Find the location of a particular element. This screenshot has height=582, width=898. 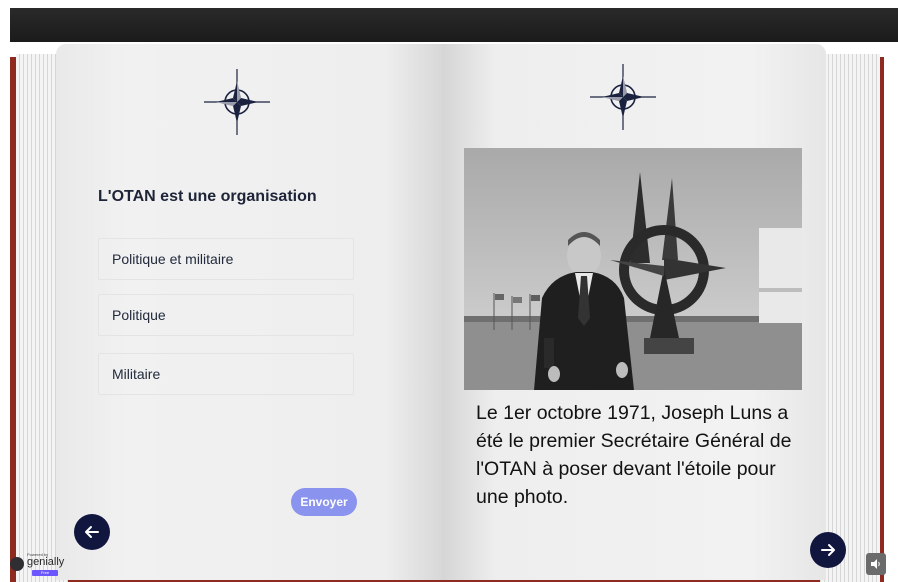

answer-option-political: Politique is located at coordinates (226, 315).